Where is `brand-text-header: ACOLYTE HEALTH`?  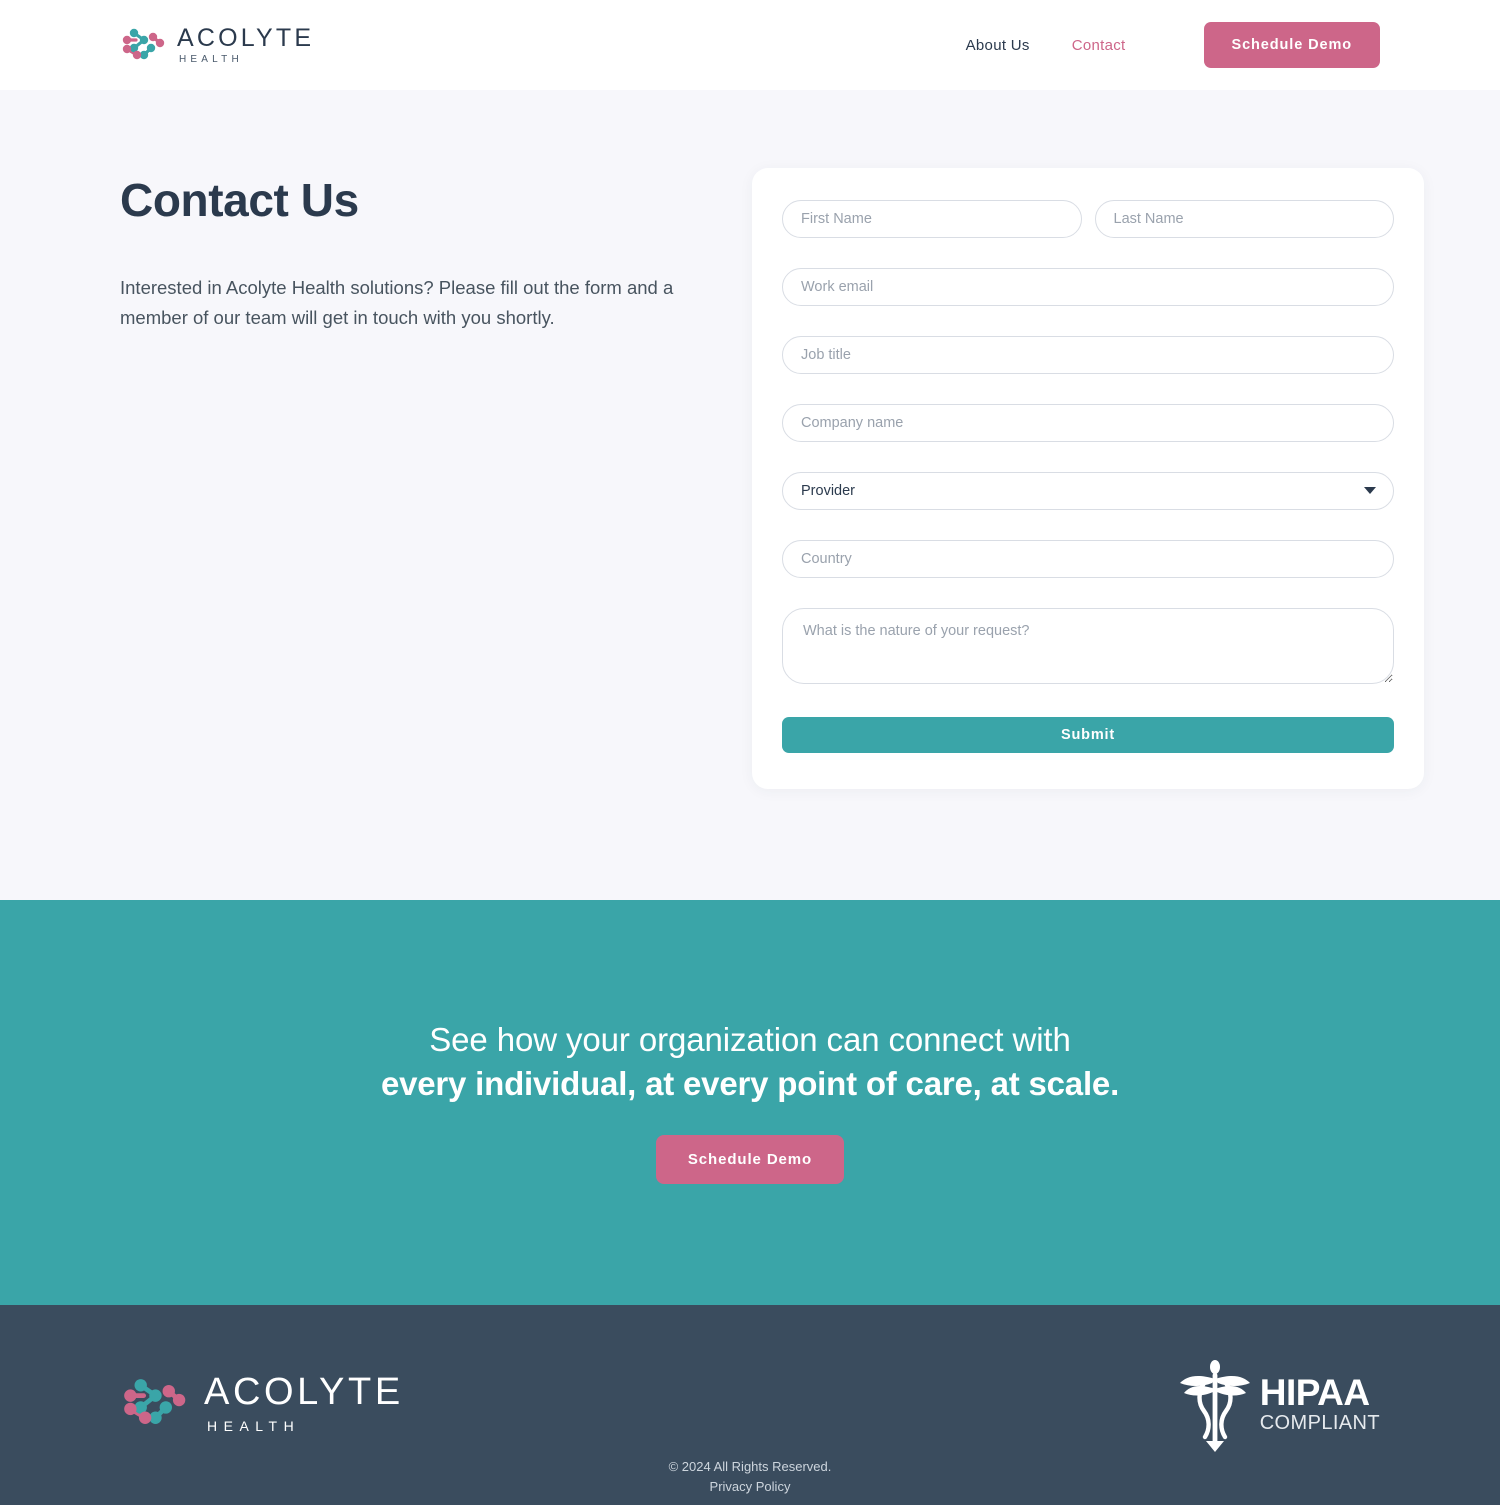
brand-text-header: ACOLYTE HEALTH is located at coordinates (246, 44).